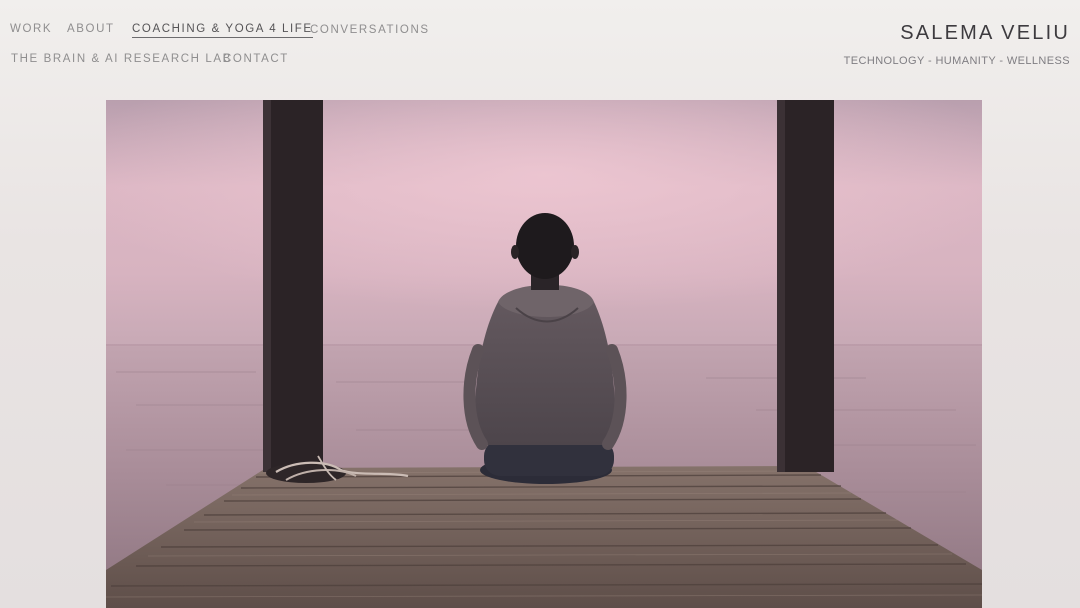 This screenshot has height=608, width=1080. Describe the element at coordinates (956, 61) in the screenshot. I see `site-tagline: TECHNOLOGY - HUMANITY - WELLNESS` at that location.